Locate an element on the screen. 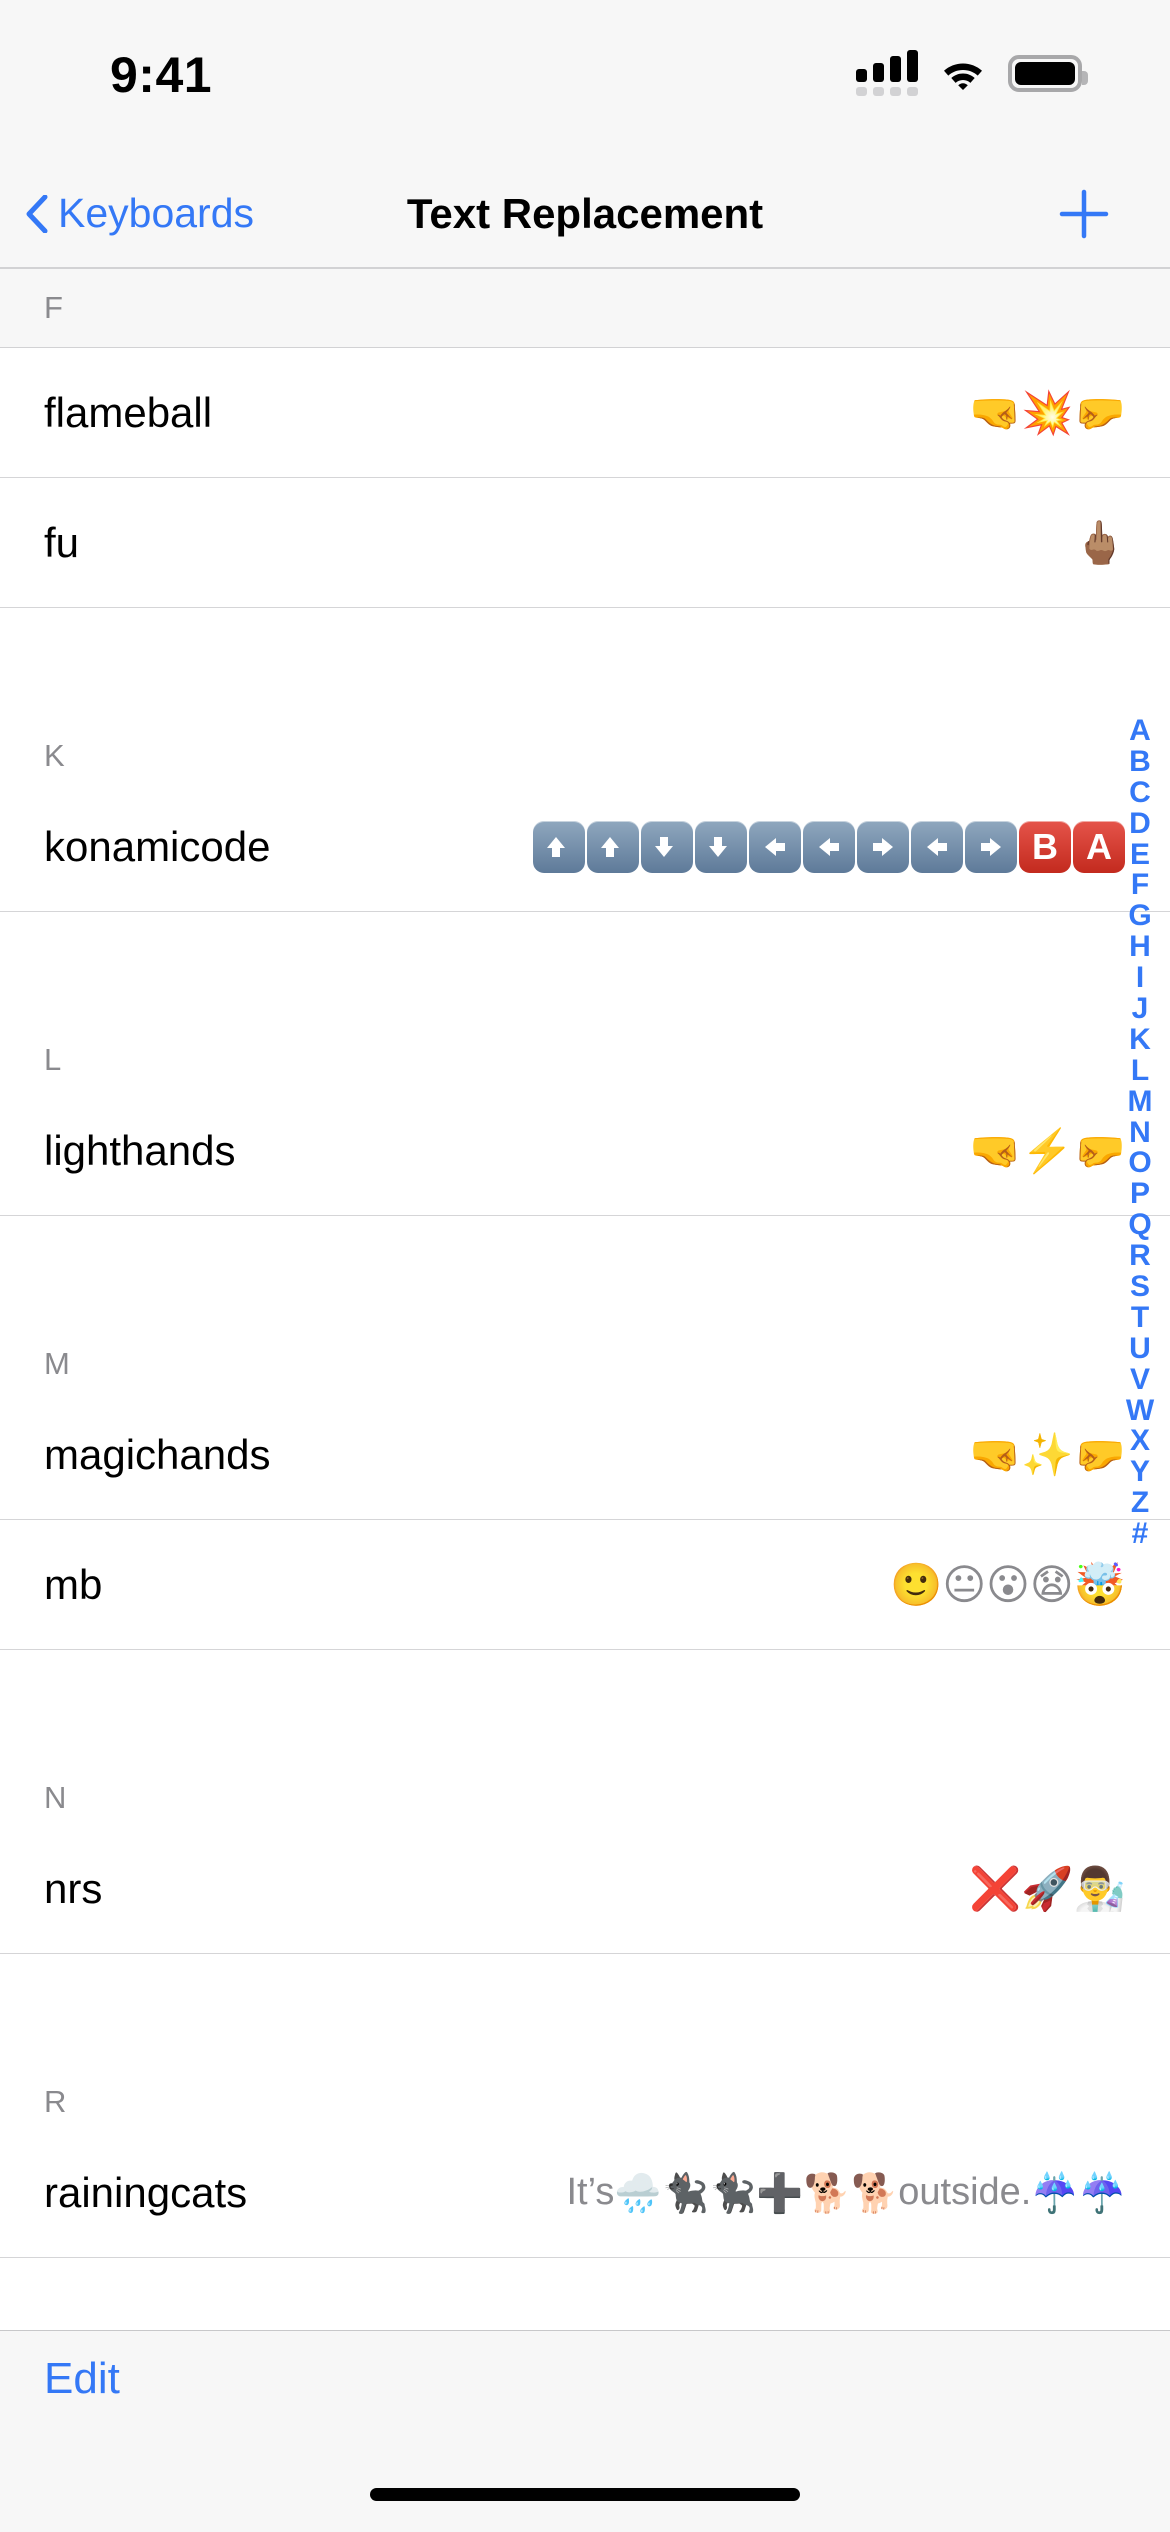 This screenshot has width=1170, height=2532. cellular-signal-icon is located at coordinates (887, 73).